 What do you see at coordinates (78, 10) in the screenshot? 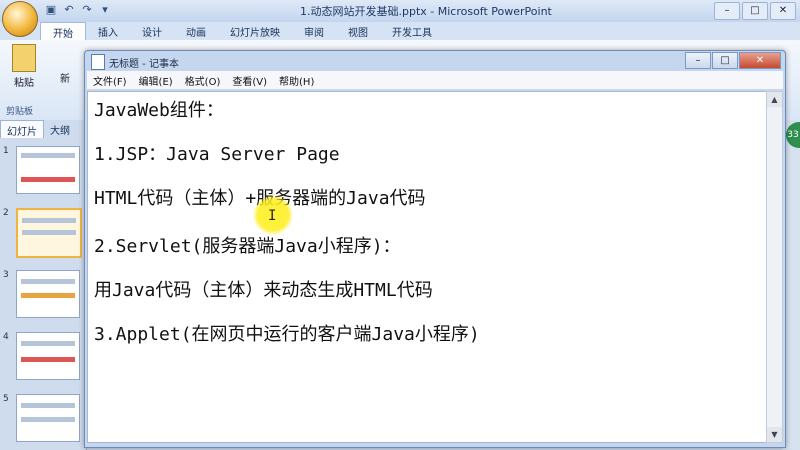
I see `quick-access-toolbar: ▣ ↶ ↷ ▾` at bounding box center [78, 10].